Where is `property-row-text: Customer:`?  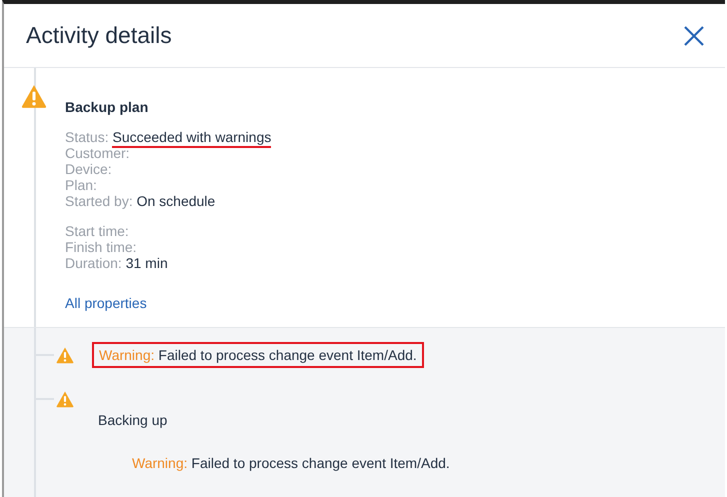 property-row-text: Customer: is located at coordinates (98, 153).